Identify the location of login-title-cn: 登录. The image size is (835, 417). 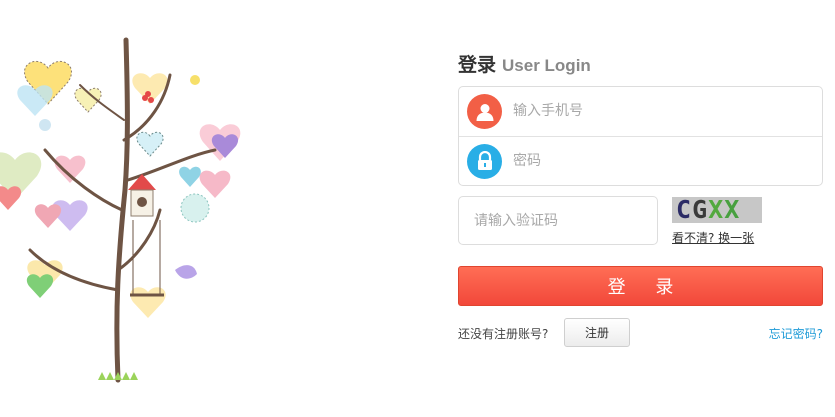
(477, 65).